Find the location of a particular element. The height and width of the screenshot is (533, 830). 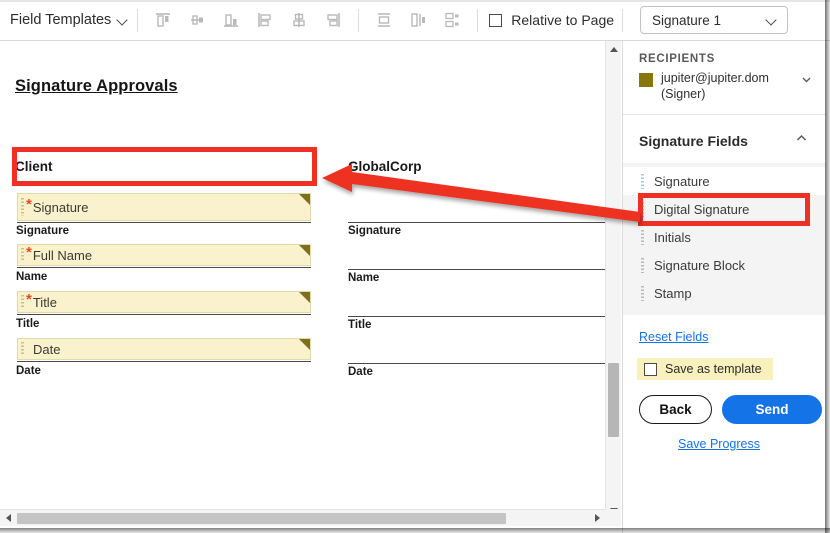

signature-fields-title: Signature Fields is located at coordinates (693, 141).